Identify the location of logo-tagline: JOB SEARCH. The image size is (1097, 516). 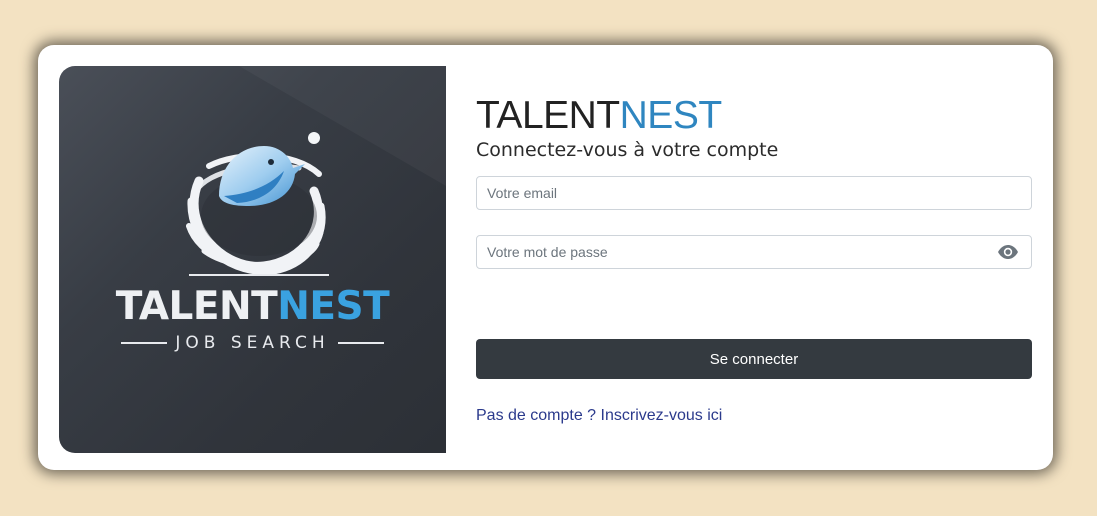
(252, 343).